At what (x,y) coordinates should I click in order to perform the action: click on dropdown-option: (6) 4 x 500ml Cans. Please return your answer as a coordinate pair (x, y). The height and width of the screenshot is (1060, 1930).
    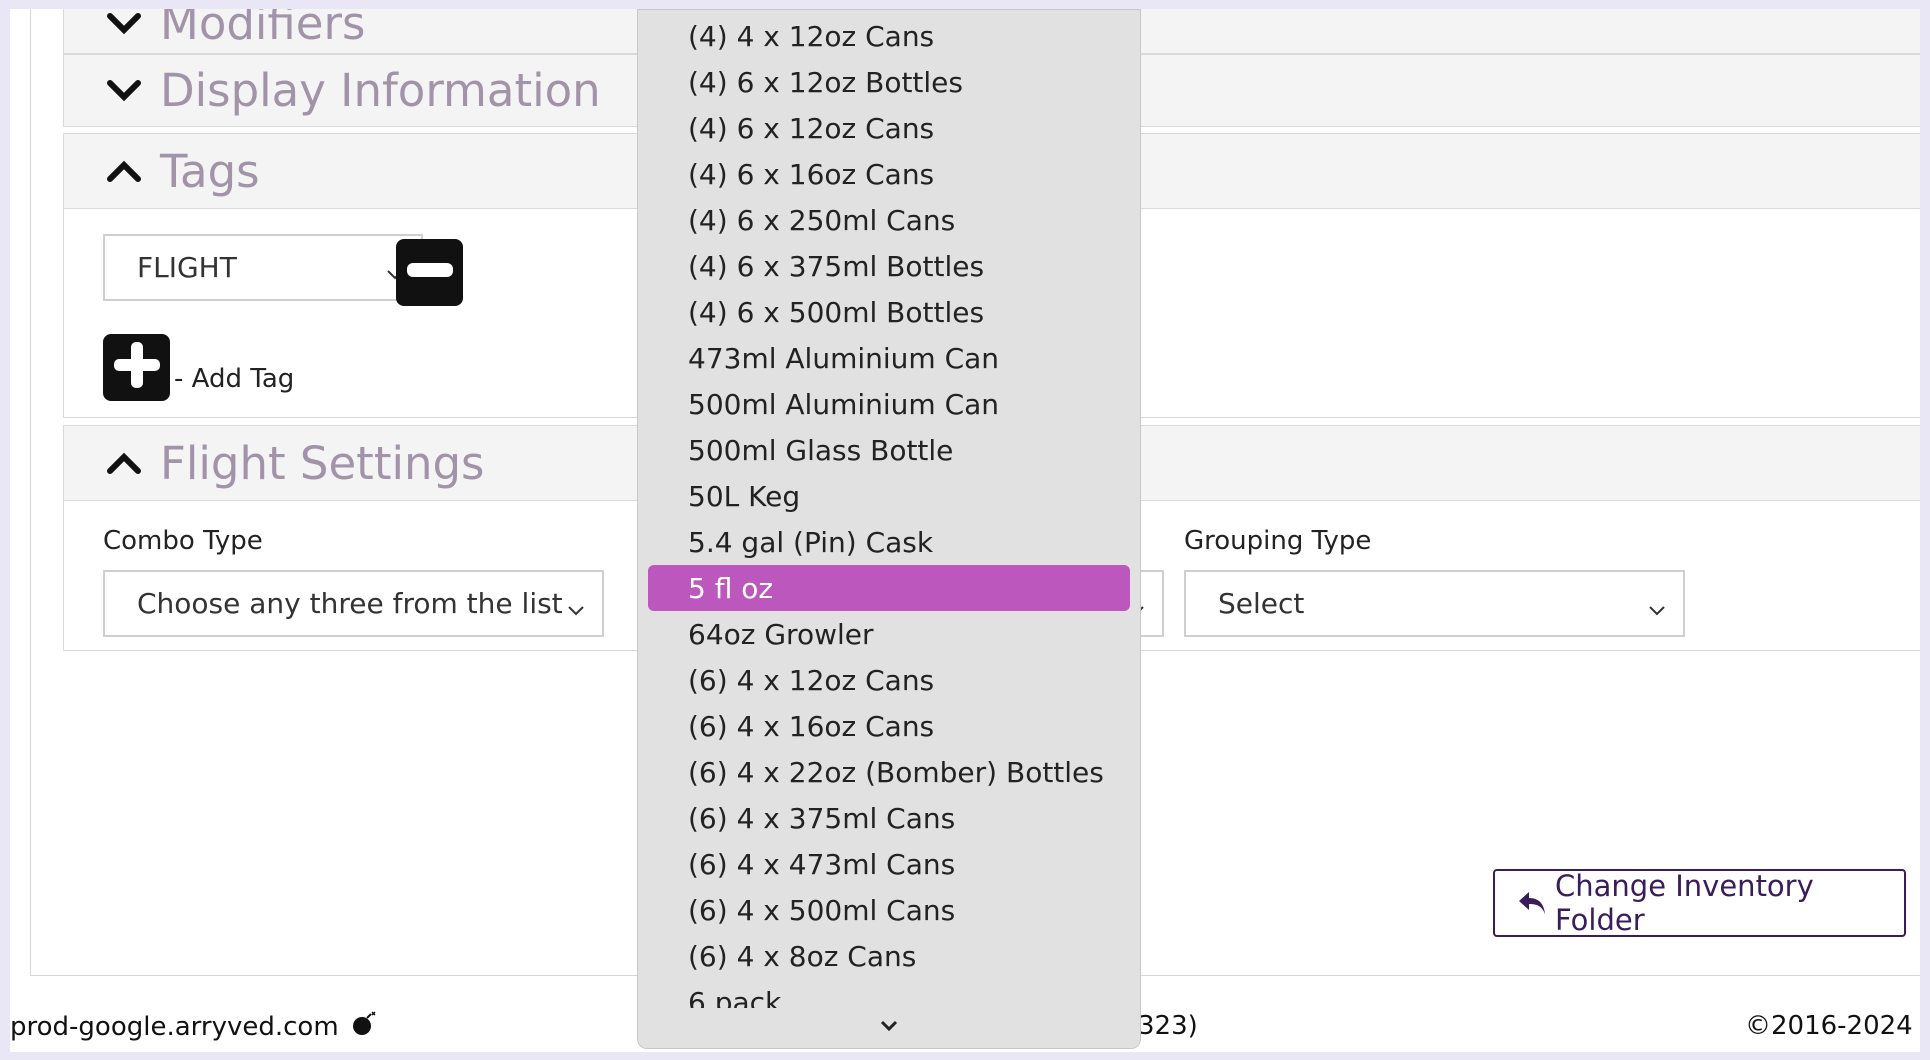
    Looking at the image, I should click on (889, 910).